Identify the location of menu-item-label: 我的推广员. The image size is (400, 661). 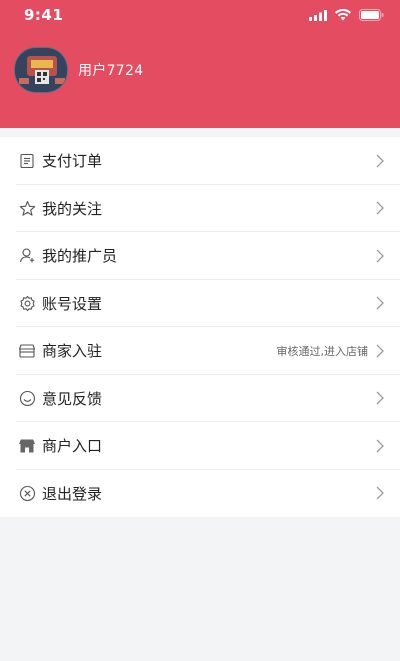
(80, 256).